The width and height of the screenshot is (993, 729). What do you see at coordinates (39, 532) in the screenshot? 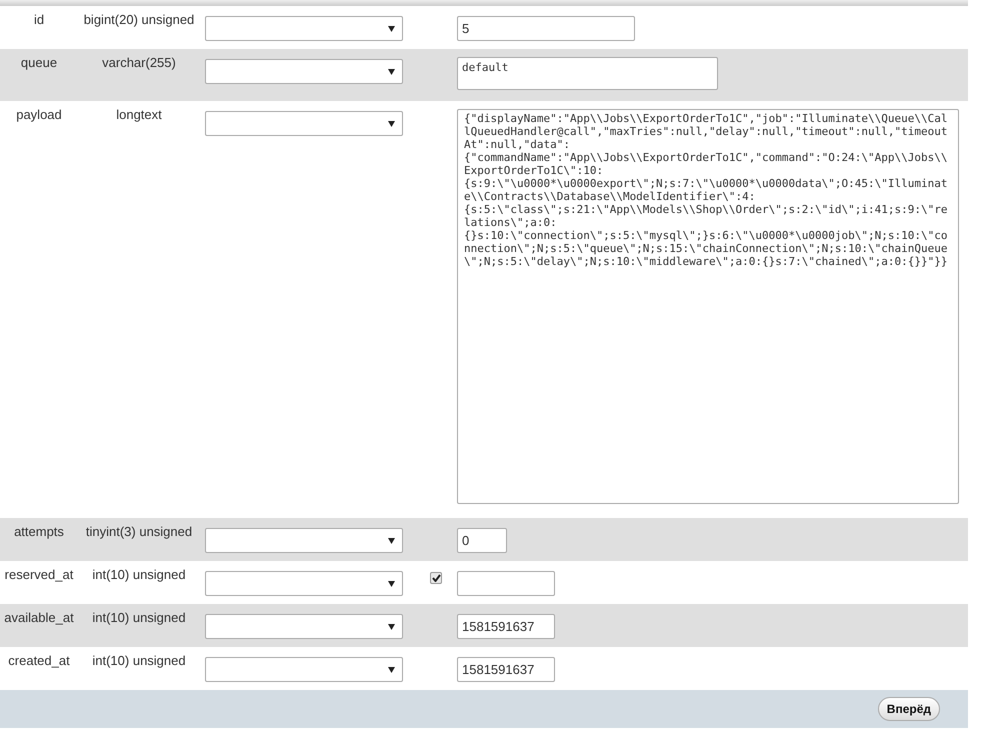
I see `column-name: attempts` at bounding box center [39, 532].